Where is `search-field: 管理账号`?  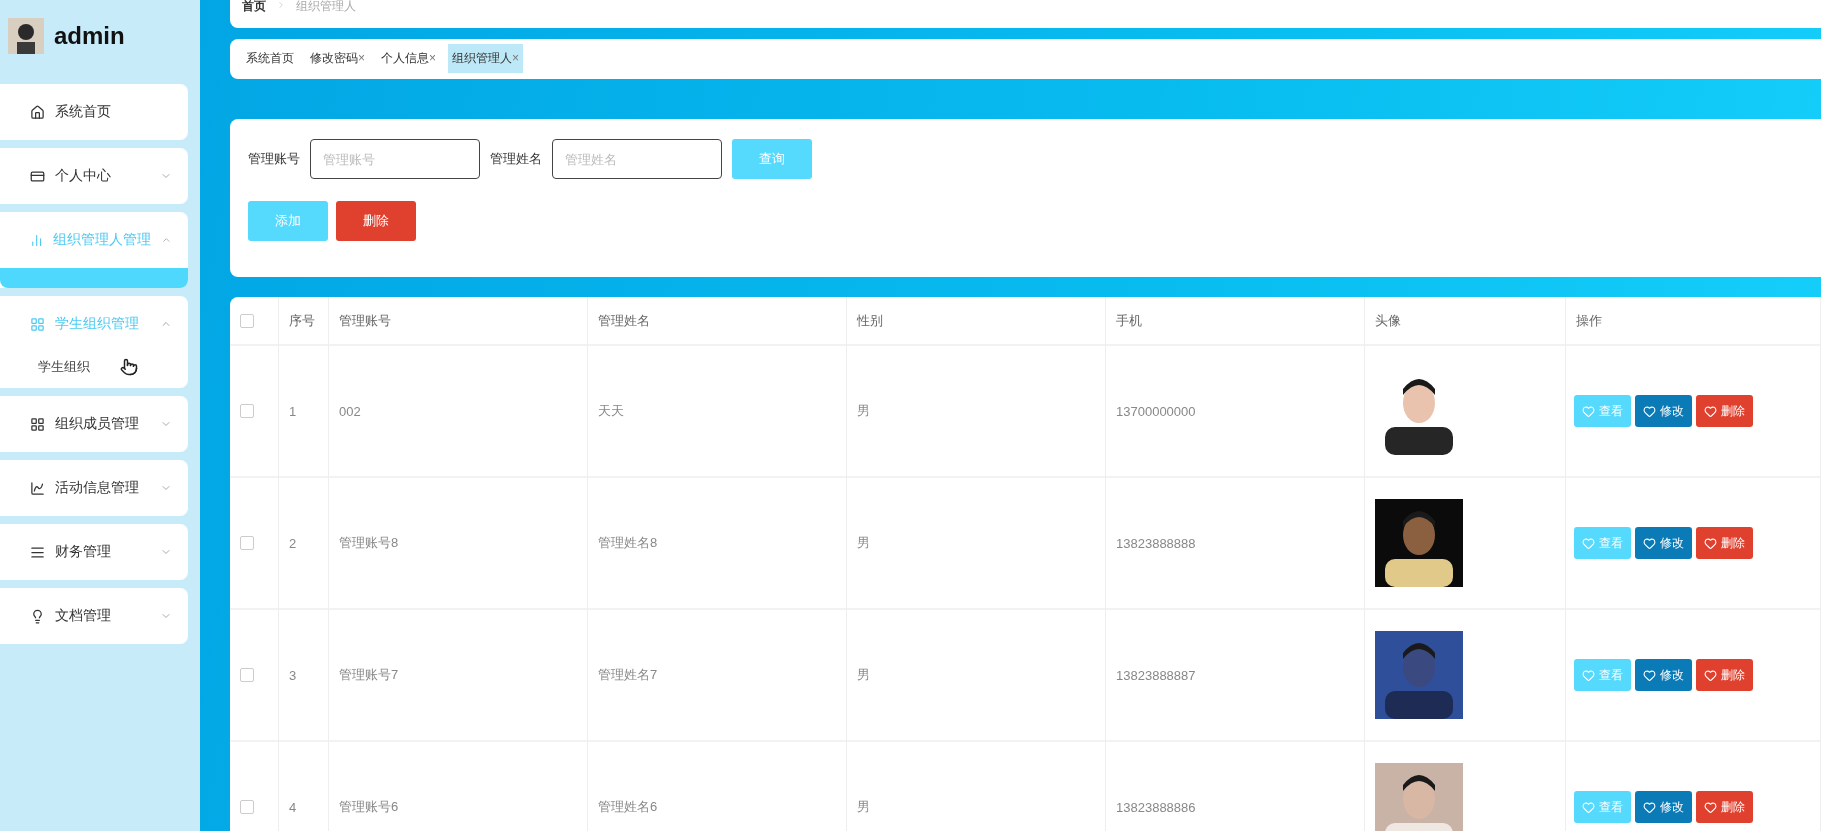 search-field: 管理账号 is located at coordinates (395, 159).